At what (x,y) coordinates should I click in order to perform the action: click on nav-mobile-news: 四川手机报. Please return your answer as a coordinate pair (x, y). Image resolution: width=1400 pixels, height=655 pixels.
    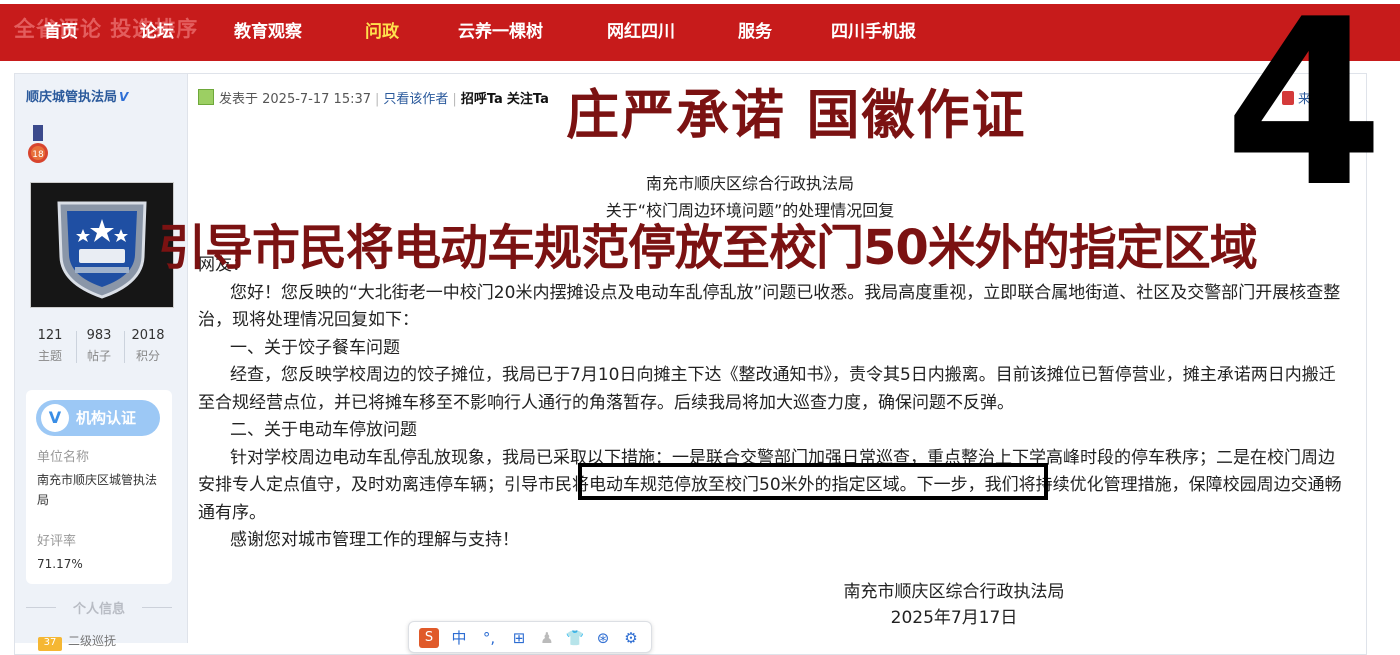
    Looking at the image, I should click on (873, 32).